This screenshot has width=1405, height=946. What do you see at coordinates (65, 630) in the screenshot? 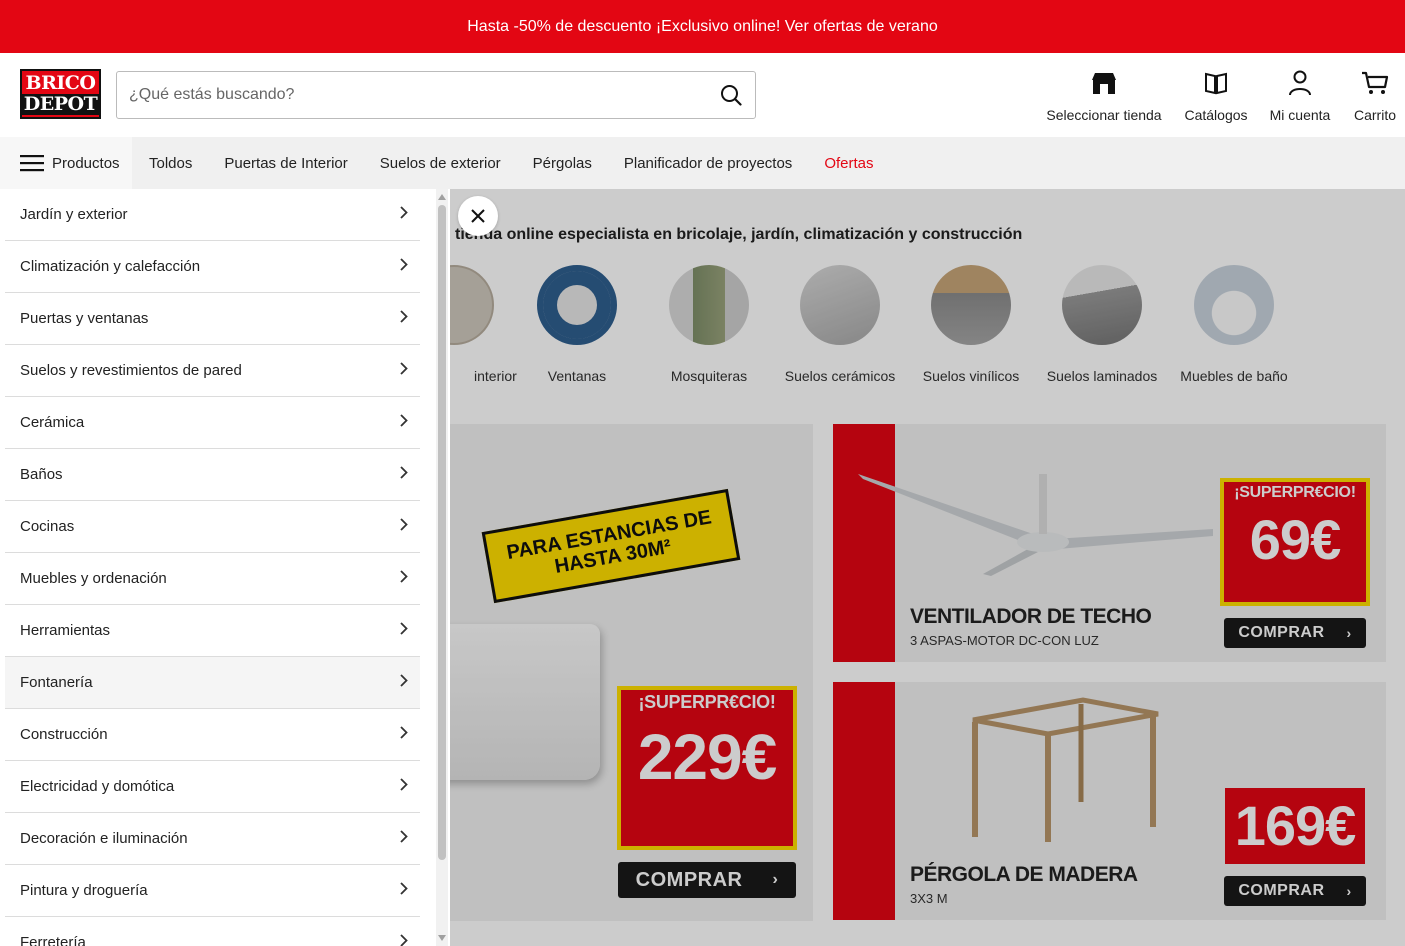
I see `menu-item-label: Herramientas` at bounding box center [65, 630].